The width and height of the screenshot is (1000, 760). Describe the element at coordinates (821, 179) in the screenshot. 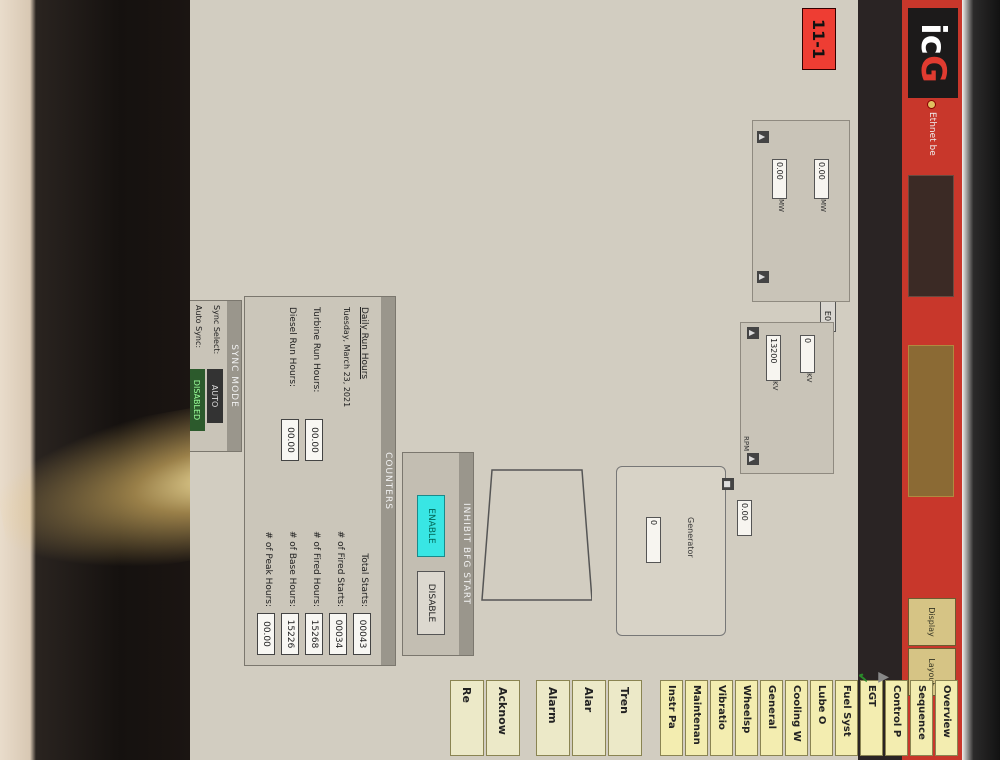

I see `mw-value-1: 0.00` at that location.